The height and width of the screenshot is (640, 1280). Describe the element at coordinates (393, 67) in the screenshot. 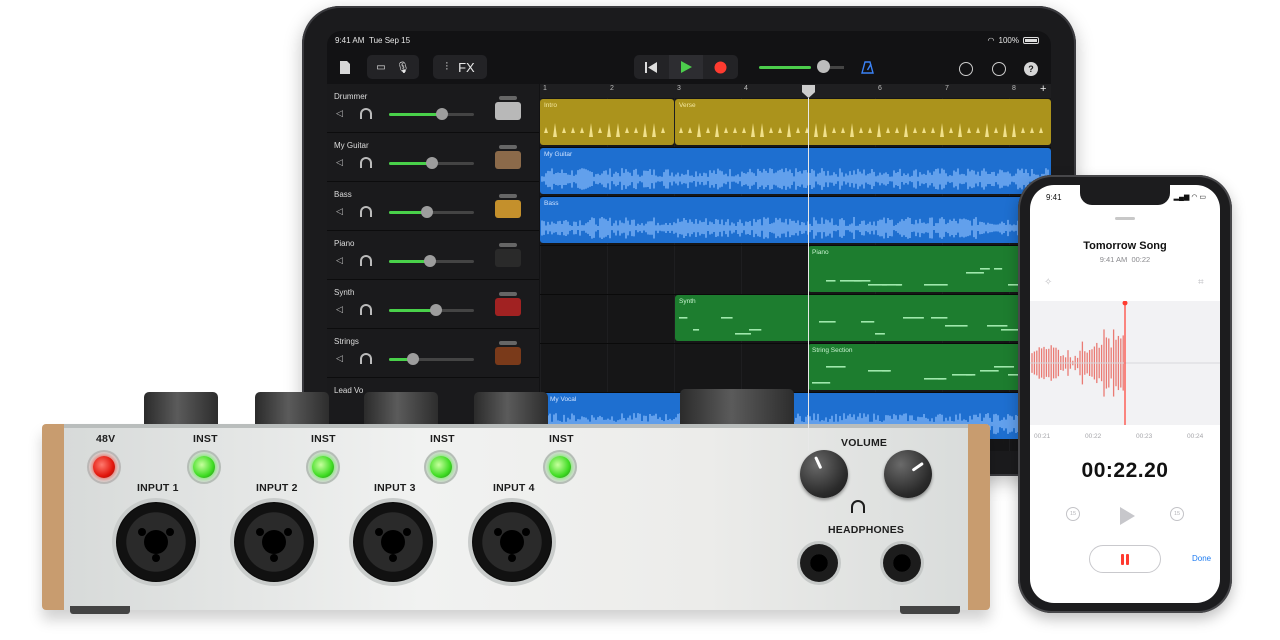

I see `view-controls: ▭ 🎙` at that location.